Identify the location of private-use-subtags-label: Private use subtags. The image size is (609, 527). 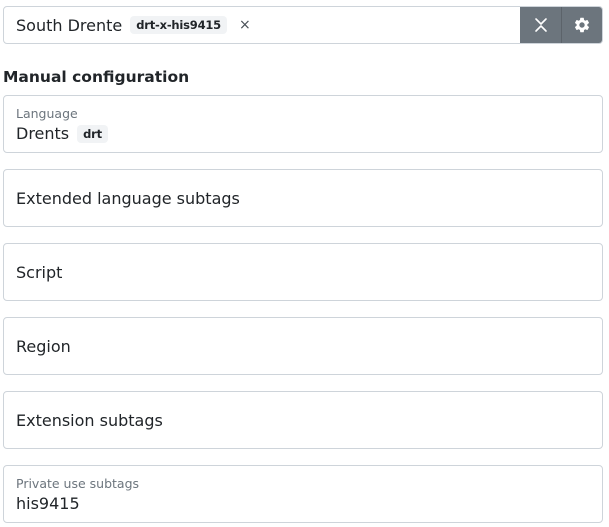
(78, 483).